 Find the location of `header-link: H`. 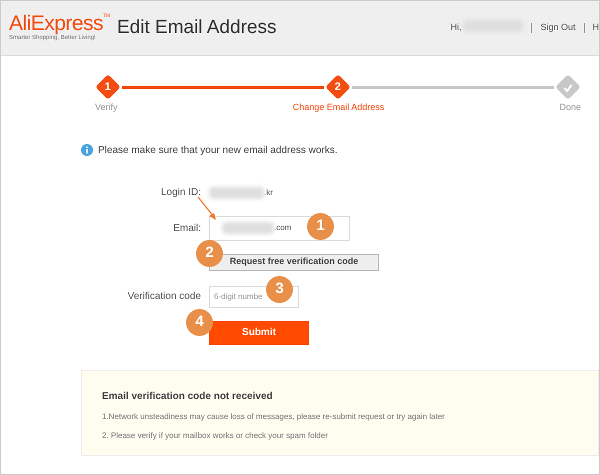

header-link: H is located at coordinates (595, 28).